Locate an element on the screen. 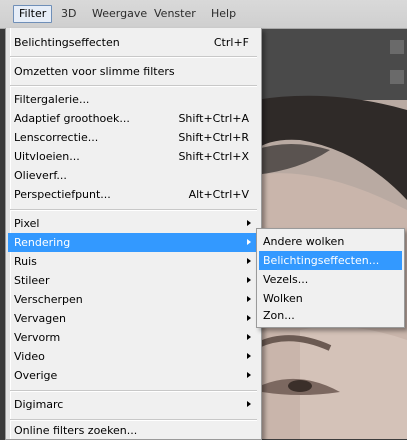 The image size is (407, 440). menu-item-perspectiefpunt: Perspectiefpunt... Alt+Ctrl+V is located at coordinates (133, 194).